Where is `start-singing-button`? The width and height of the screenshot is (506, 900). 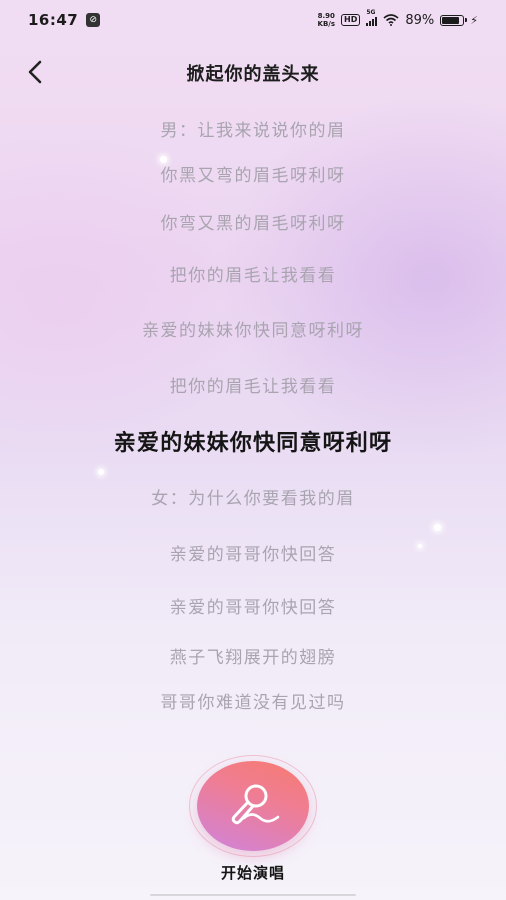
start-singing-button is located at coordinates (253, 806).